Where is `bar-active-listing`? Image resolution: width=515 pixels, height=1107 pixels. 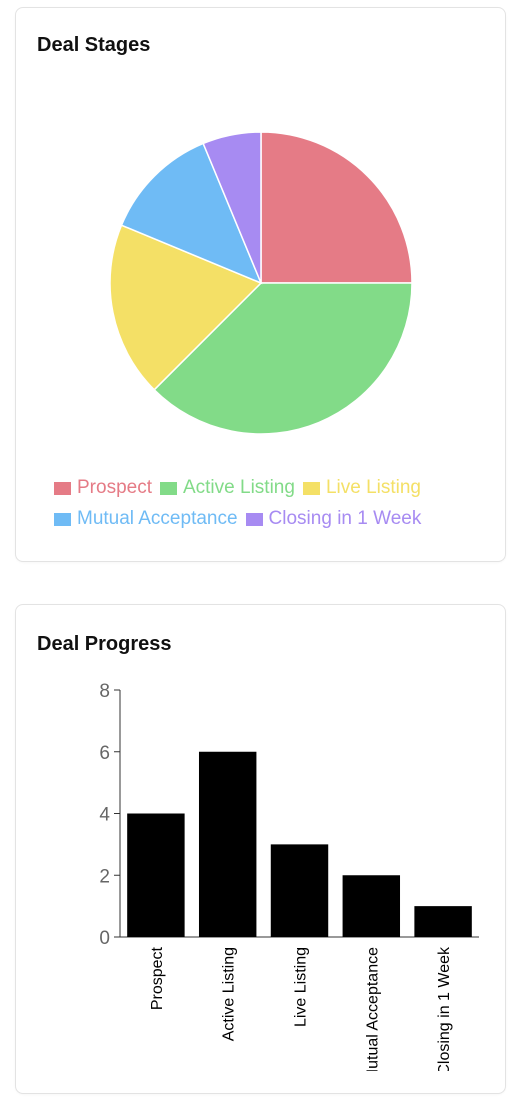
bar-active-listing is located at coordinates (227, 844).